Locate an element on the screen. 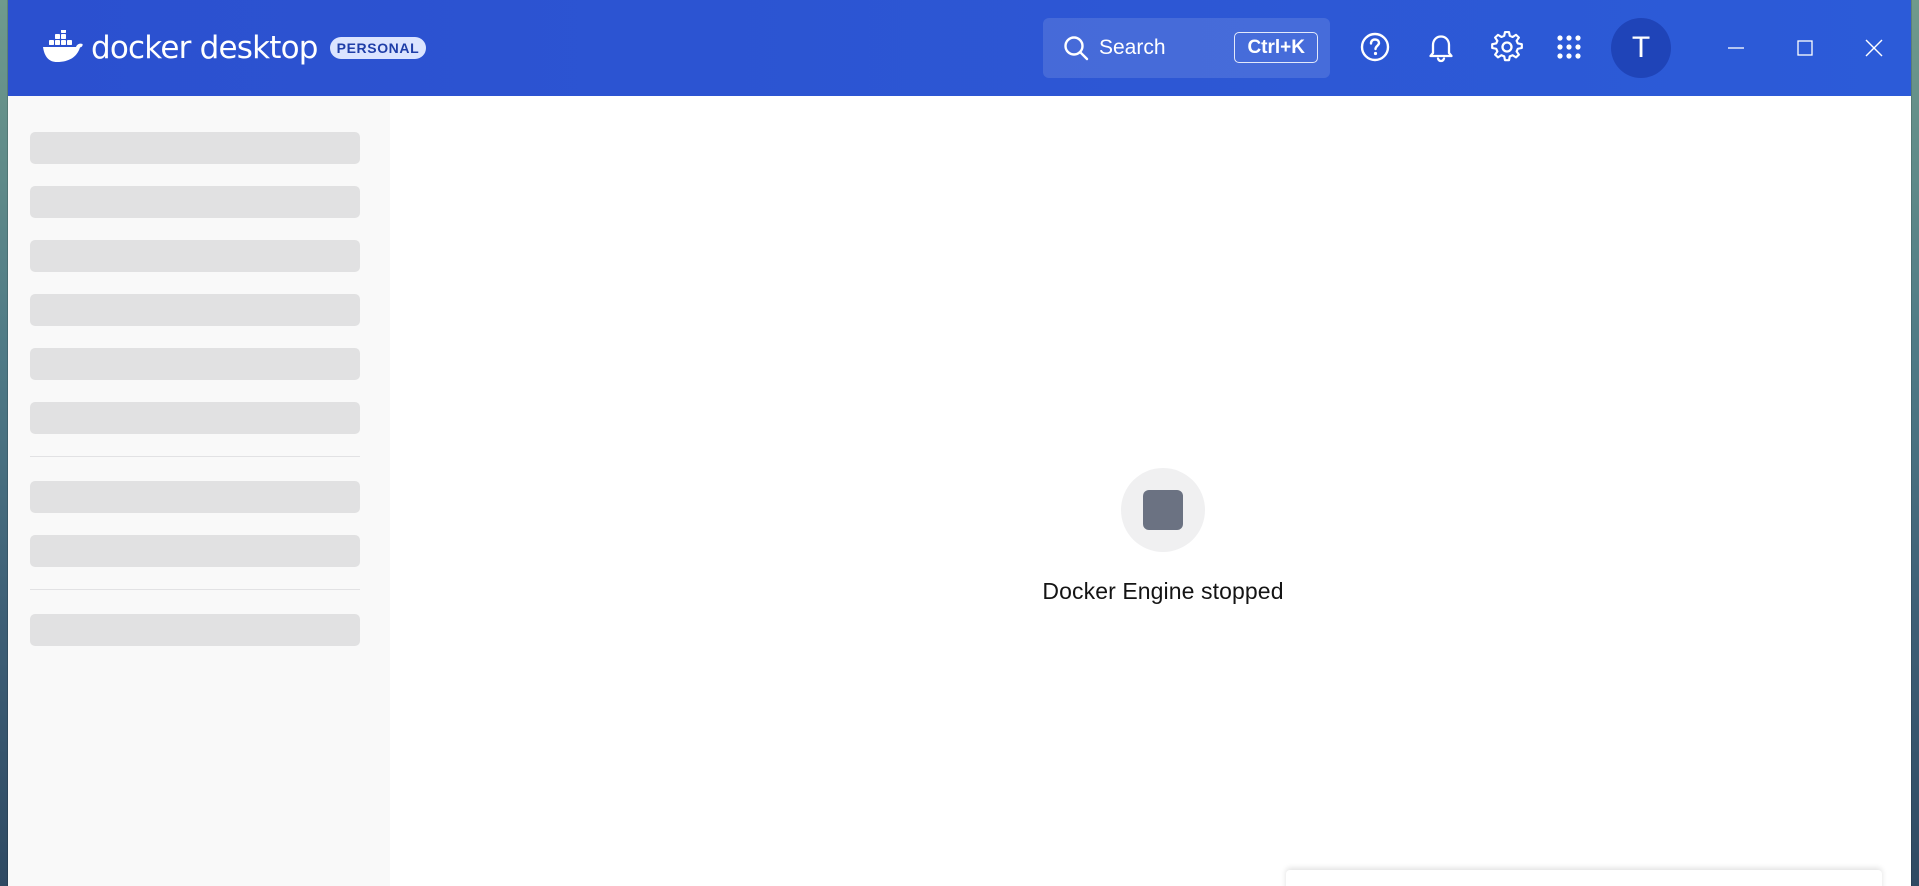 The height and width of the screenshot is (886, 1919). engine-status-indicator is located at coordinates (1163, 510).